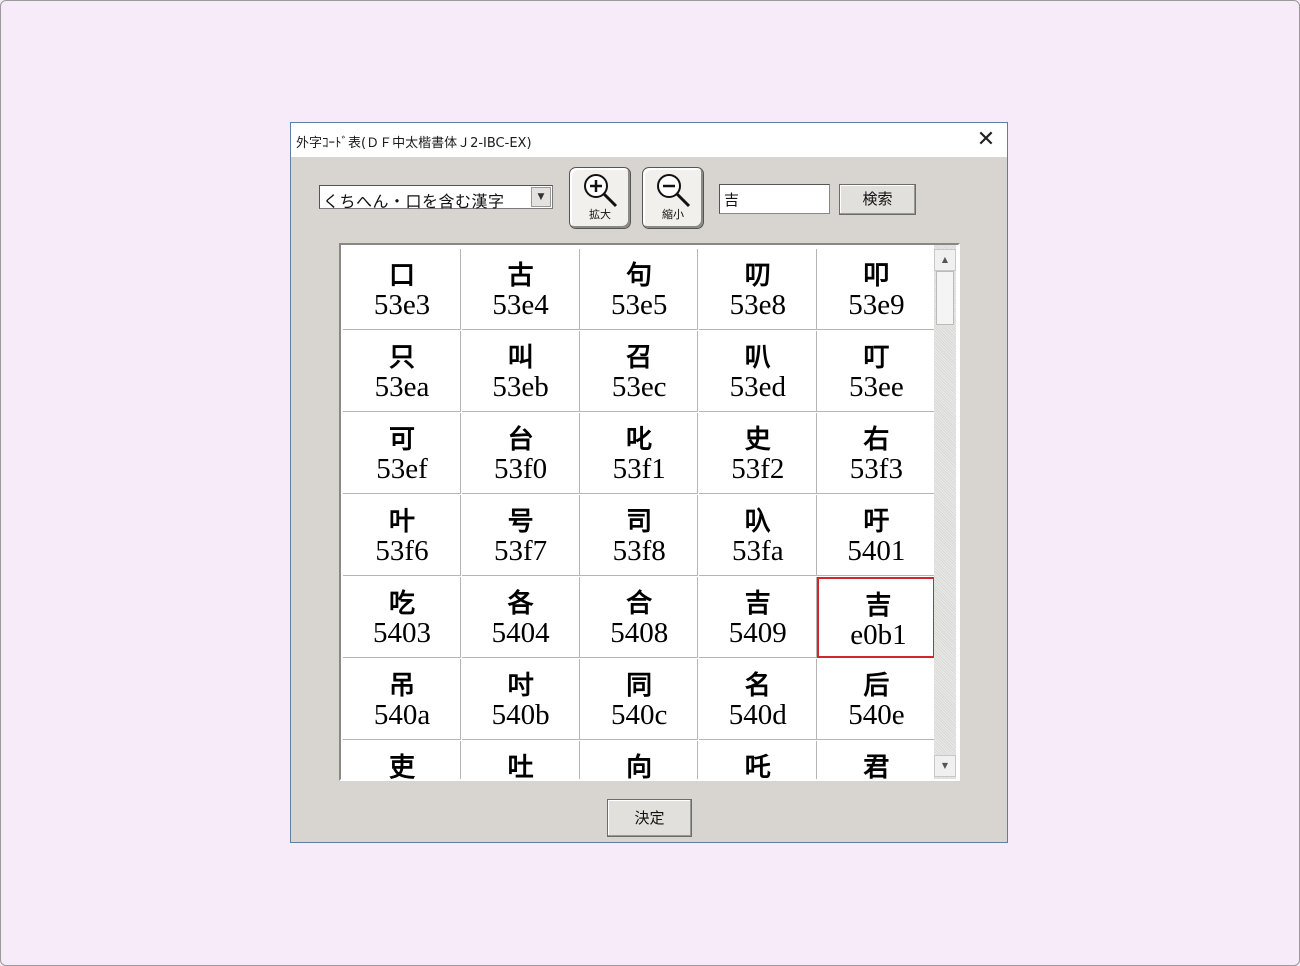 The height and width of the screenshot is (966, 1300). I want to click on glyph-cell: 合 5408, so click(639, 617).